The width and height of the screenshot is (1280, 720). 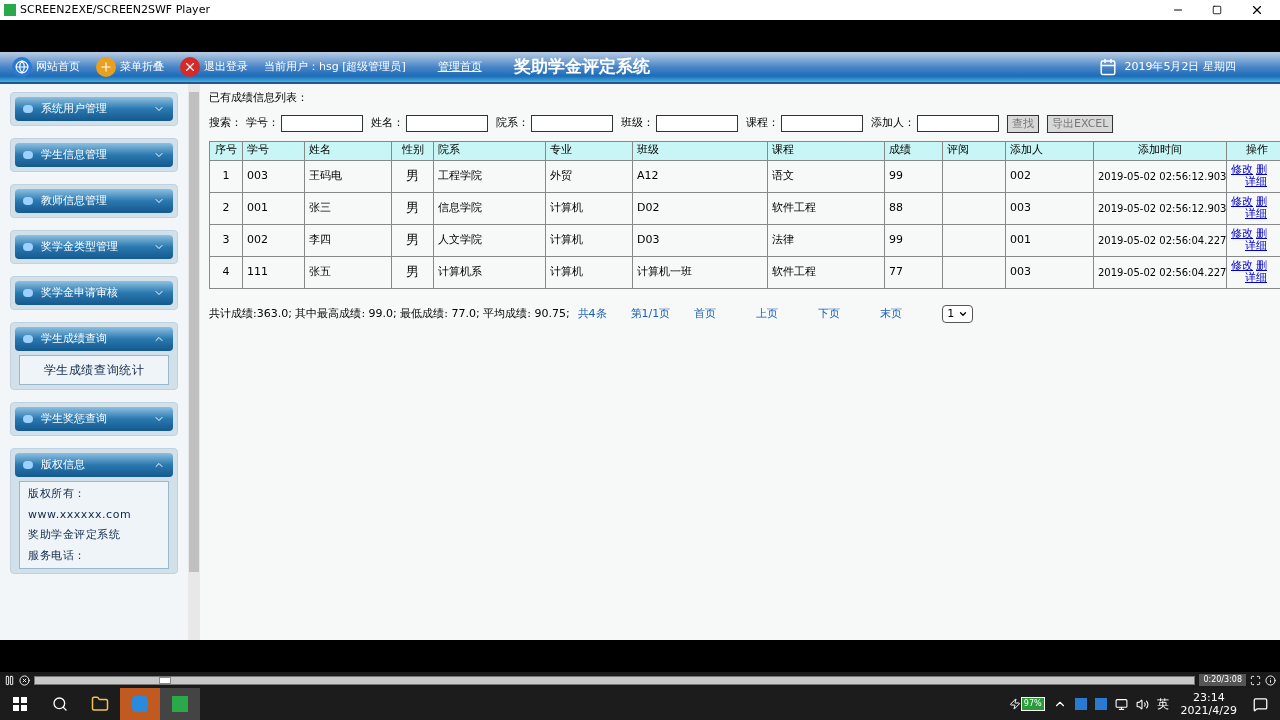 I want to click on window-title: SCREEN2EXE/SCREEN2SWF Player, so click(x=115, y=9).